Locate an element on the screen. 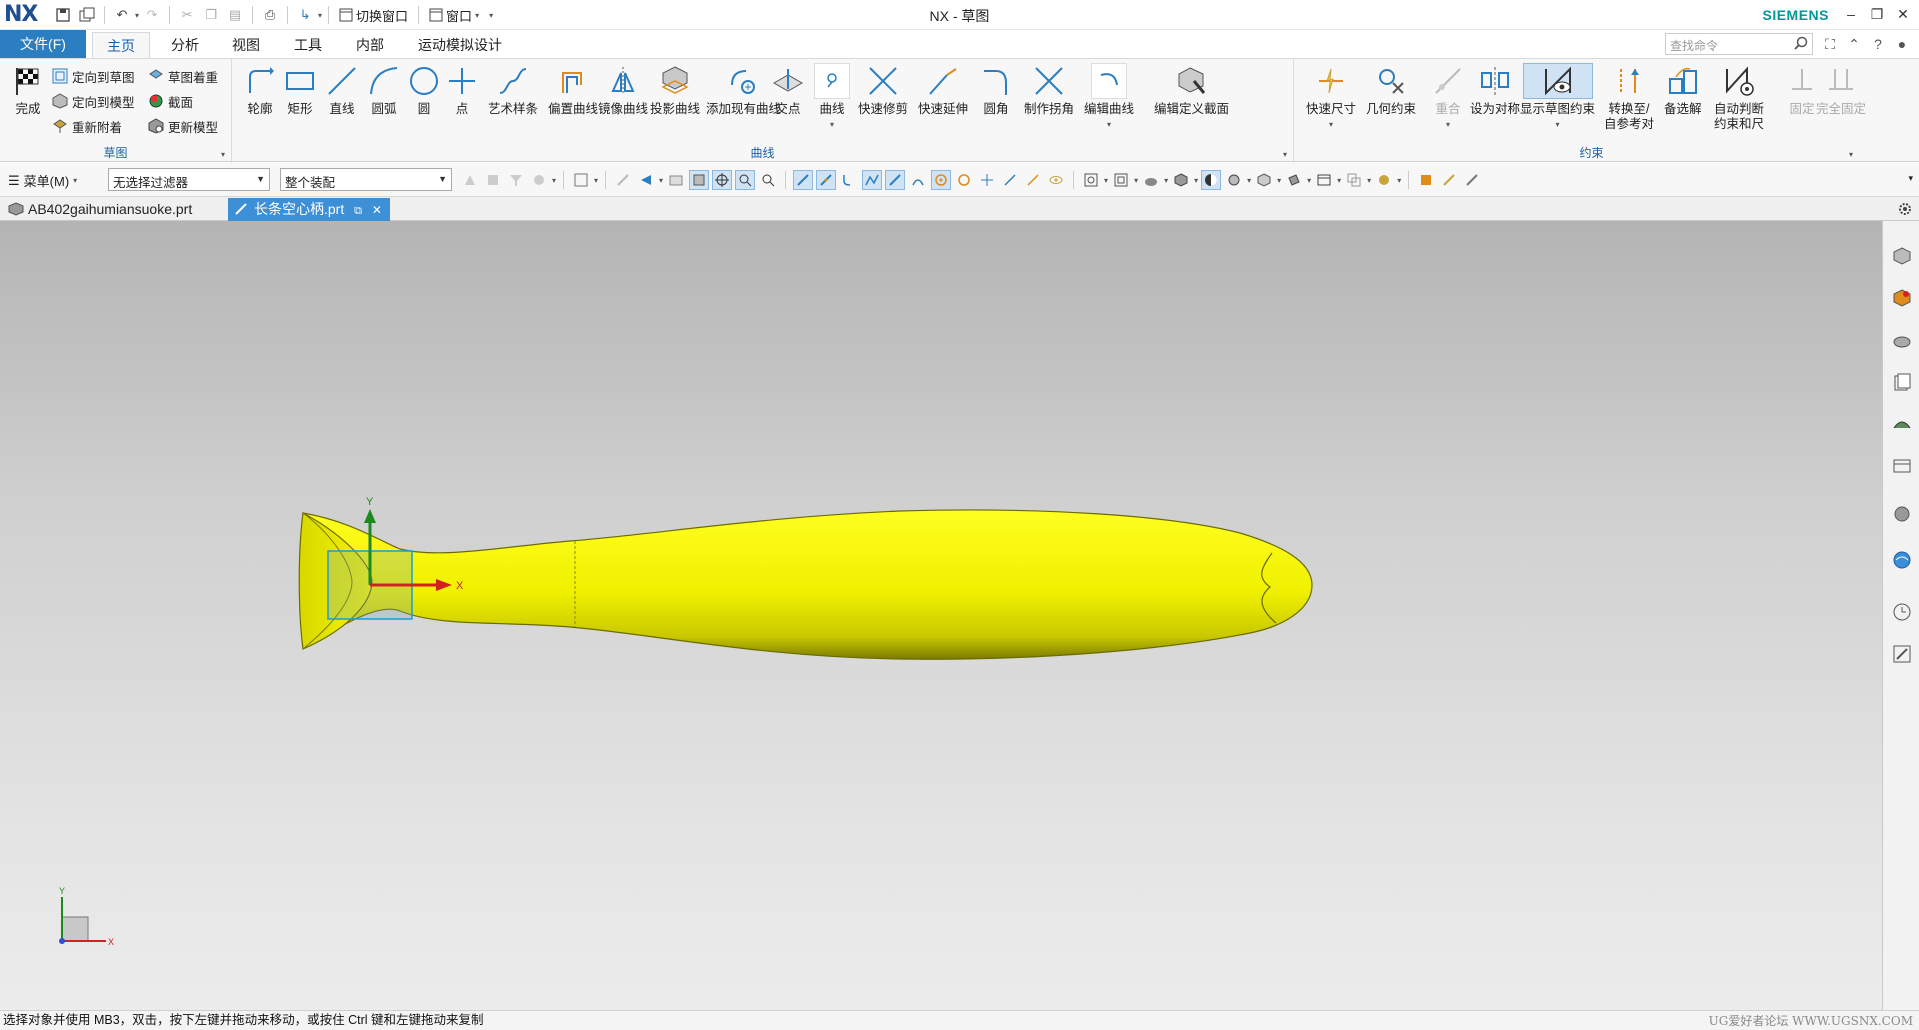  selection-scope-select: 整个装配 ▼ is located at coordinates (366, 179).